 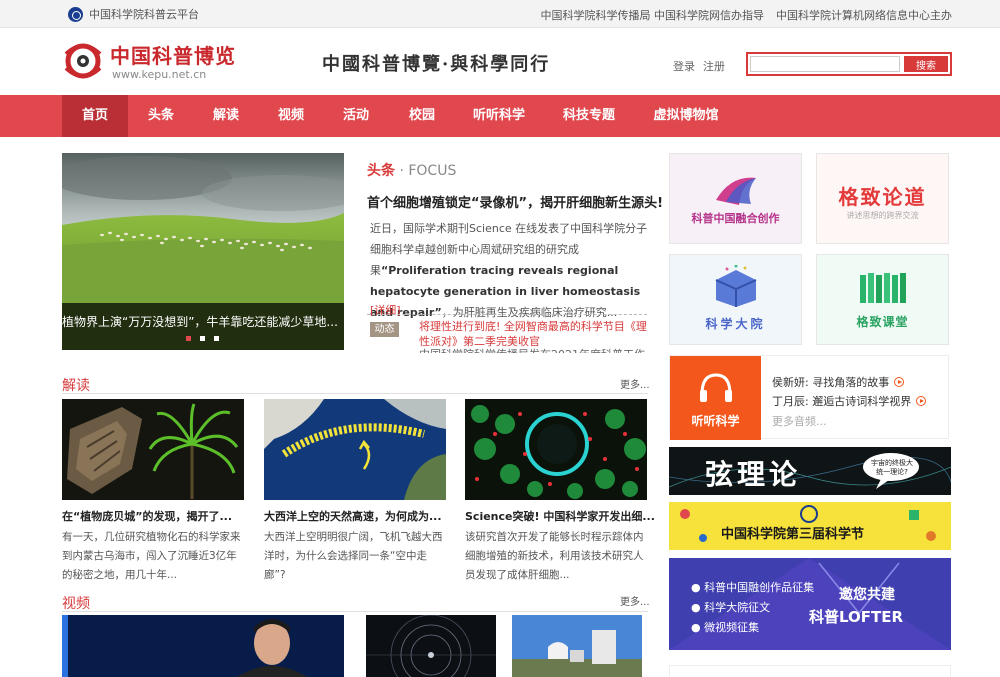 I want to click on dynamic-tag: 动态, so click(x=384, y=329).